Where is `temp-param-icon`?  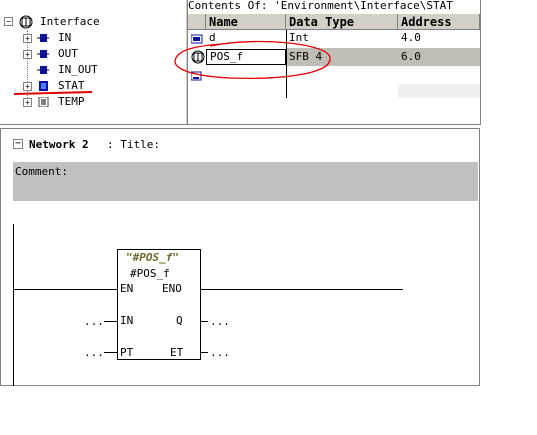 temp-param-icon is located at coordinates (43, 102).